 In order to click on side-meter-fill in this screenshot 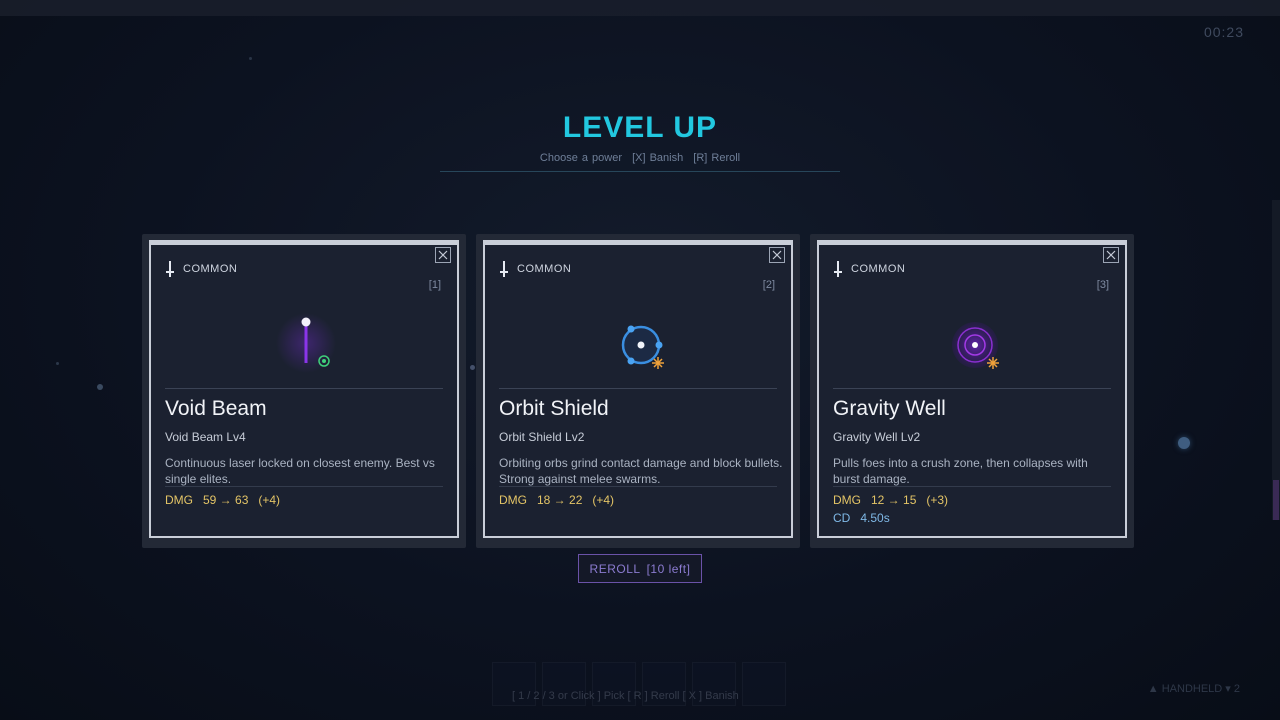, I will do `click(1276, 500)`.